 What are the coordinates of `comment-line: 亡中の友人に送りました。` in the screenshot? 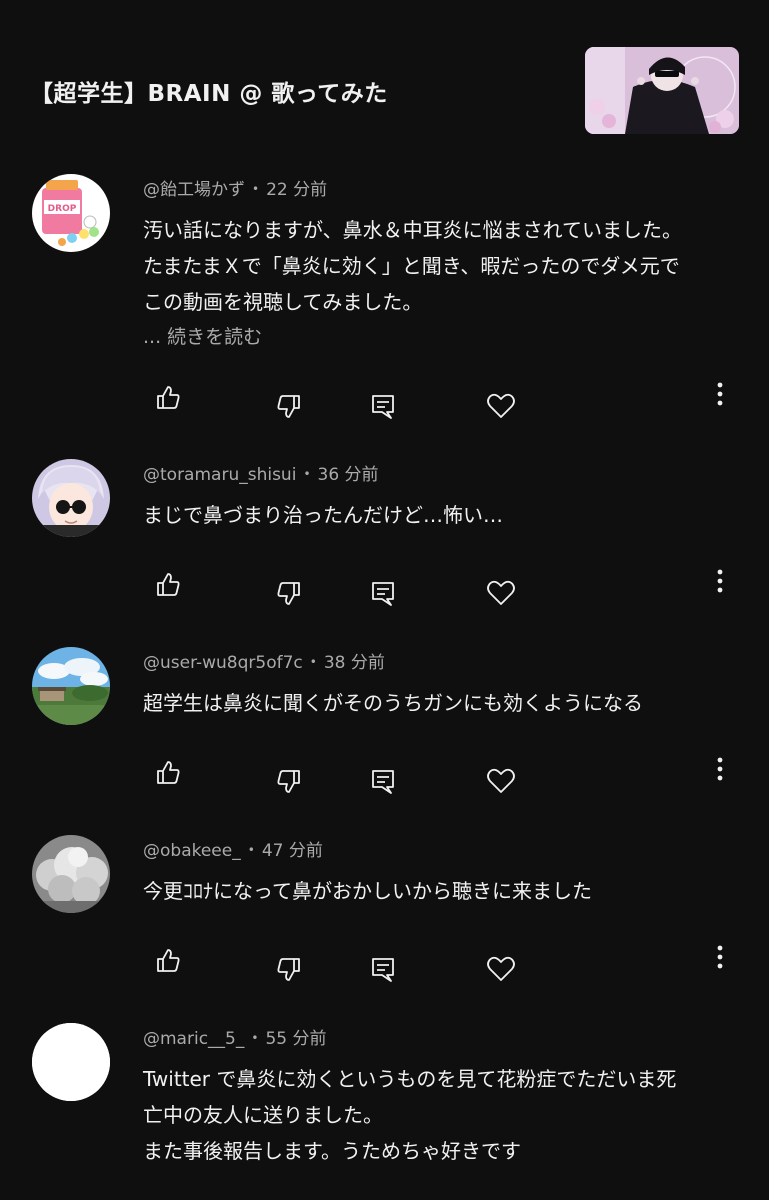 It's located at (263, 1115).